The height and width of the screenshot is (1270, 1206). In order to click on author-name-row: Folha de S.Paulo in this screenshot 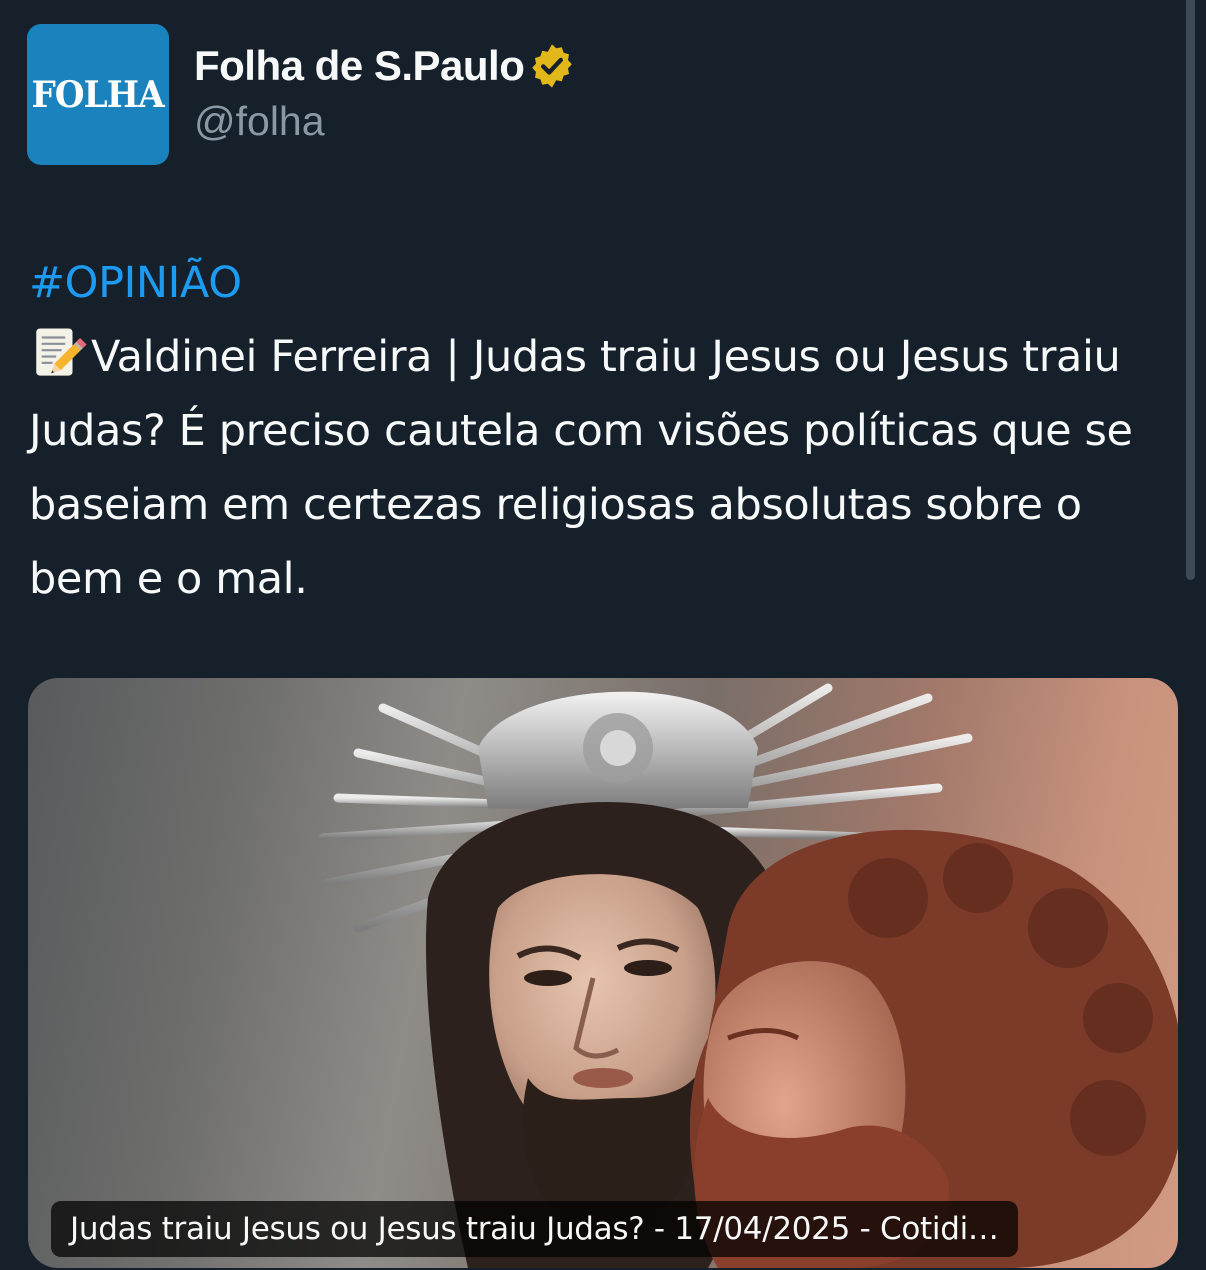, I will do `click(385, 66)`.